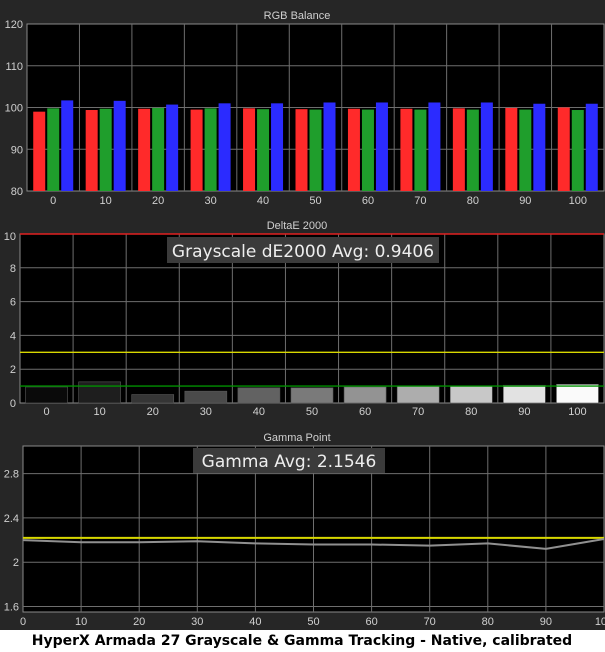  What do you see at coordinates (473, 201) in the screenshot?
I see `rgb-x-tick-label: 80` at bounding box center [473, 201].